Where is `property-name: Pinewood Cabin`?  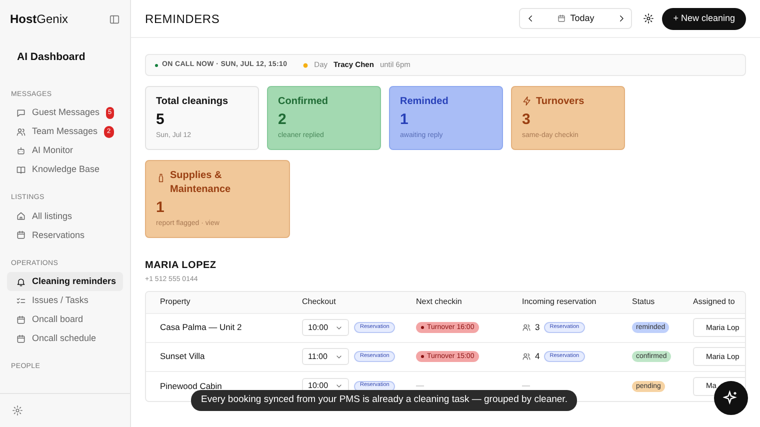
property-name: Pinewood Cabin is located at coordinates (191, 386).